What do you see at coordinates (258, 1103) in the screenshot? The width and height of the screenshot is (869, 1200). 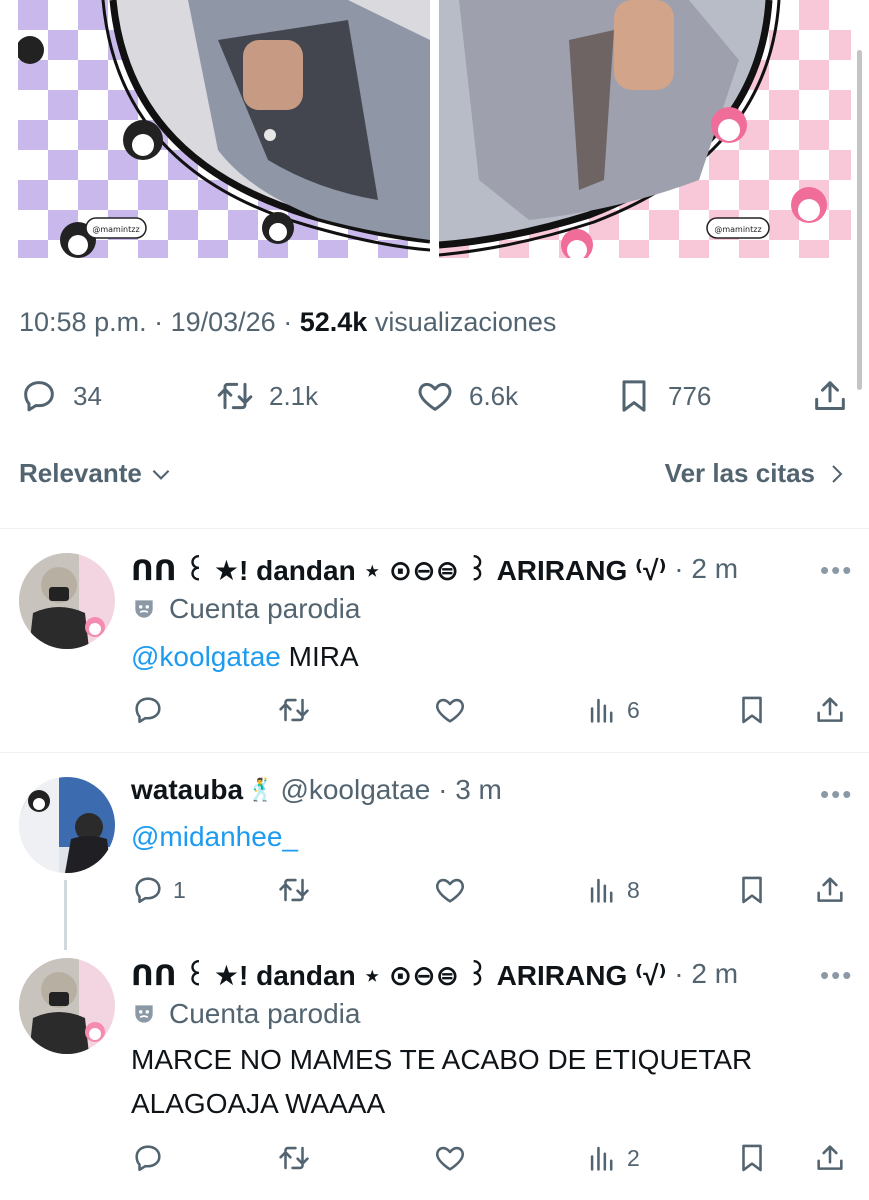 I see `reply-text-line: ALAGOAJA WAAAA` at bounding box center [258, 1103].